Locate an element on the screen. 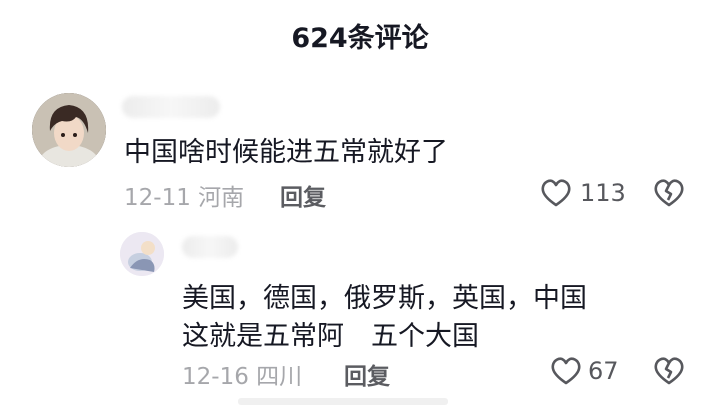 This screenshot has width=720, height=405. comment-text-line: 这就是五常阿 五个大国 is located at coordinates (330, 336).